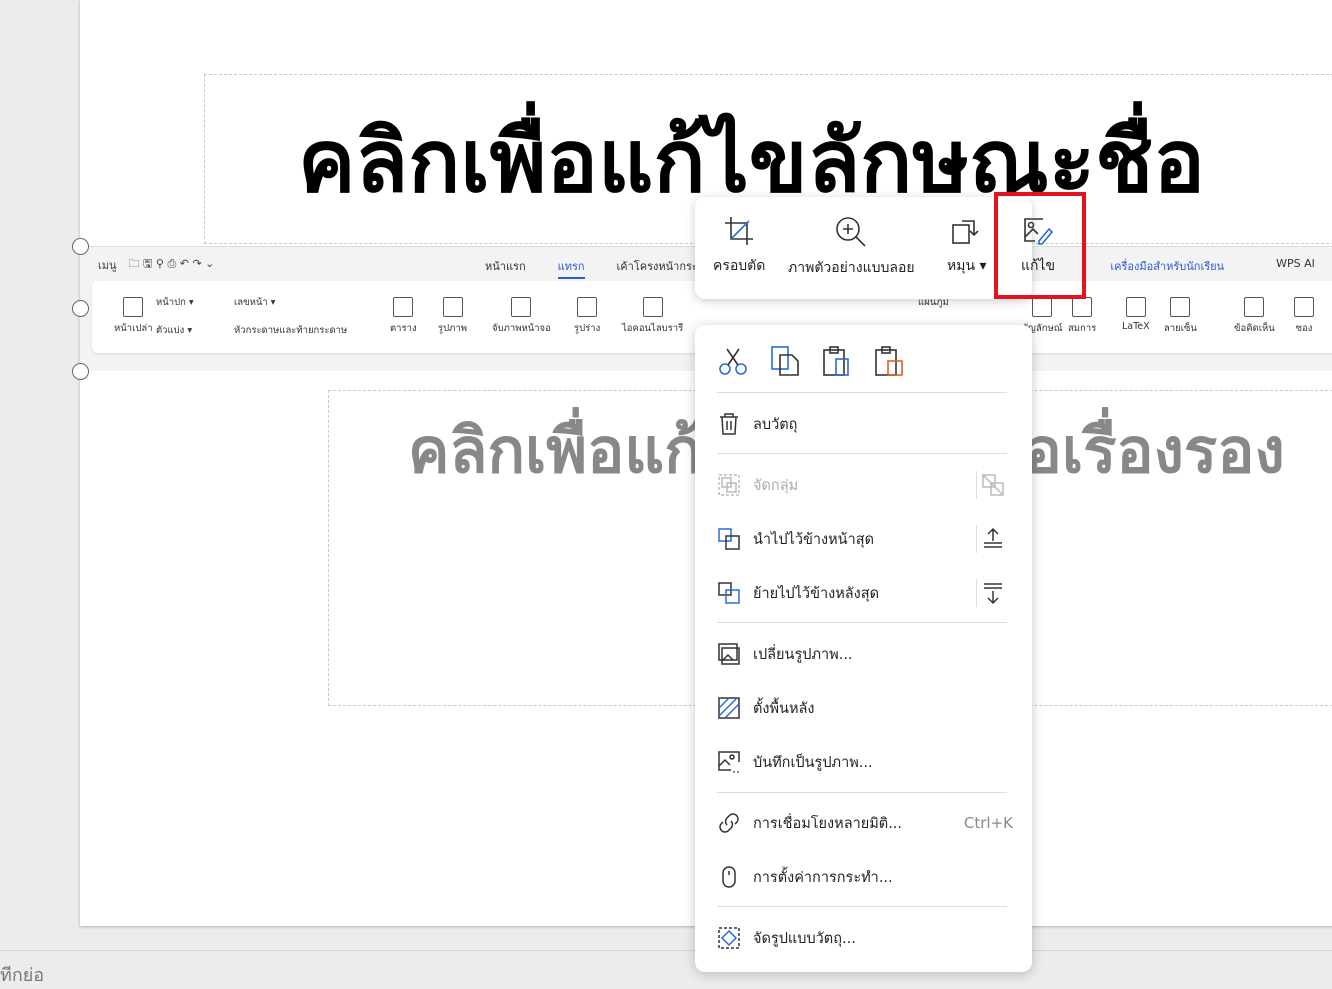  What do you see at coordinates (291, 330) in the screenshot?
I see `rb-header-footer: หัวกระดาษและท้ายกระดาษ` at bounding box center [291, 330].